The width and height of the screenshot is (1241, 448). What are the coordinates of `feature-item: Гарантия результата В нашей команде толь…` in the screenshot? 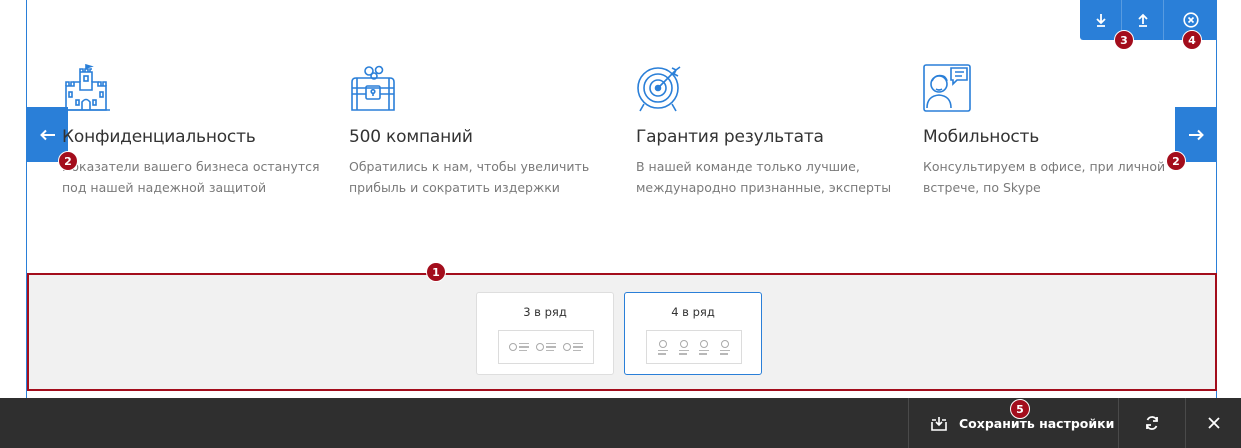 It's located at (771, 131).